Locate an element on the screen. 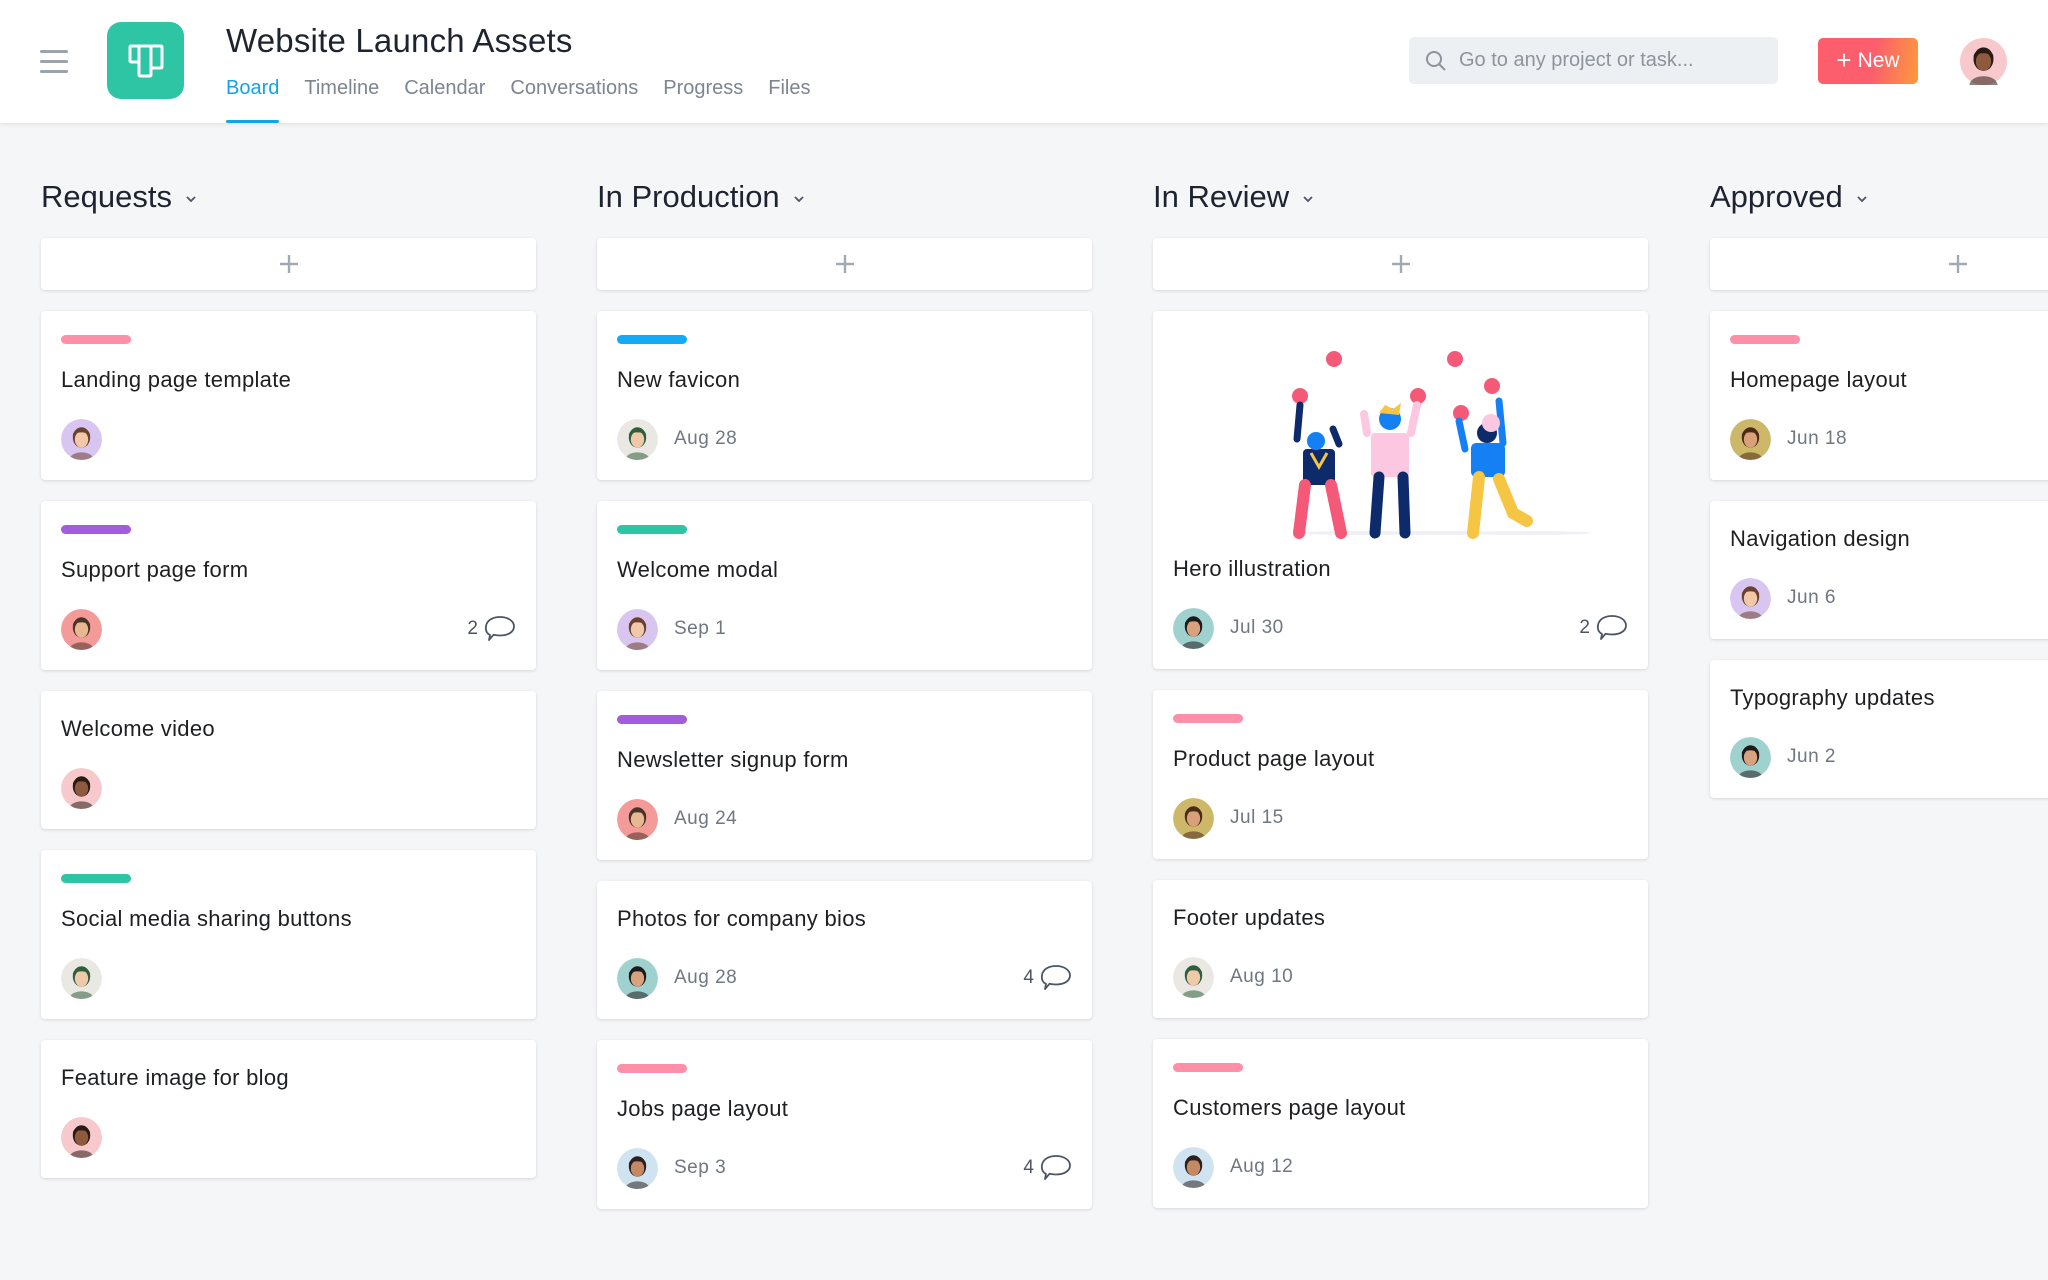 This screenshot has width=2048, height=1280. column-title: Requests is located at coordinates (119, 197).